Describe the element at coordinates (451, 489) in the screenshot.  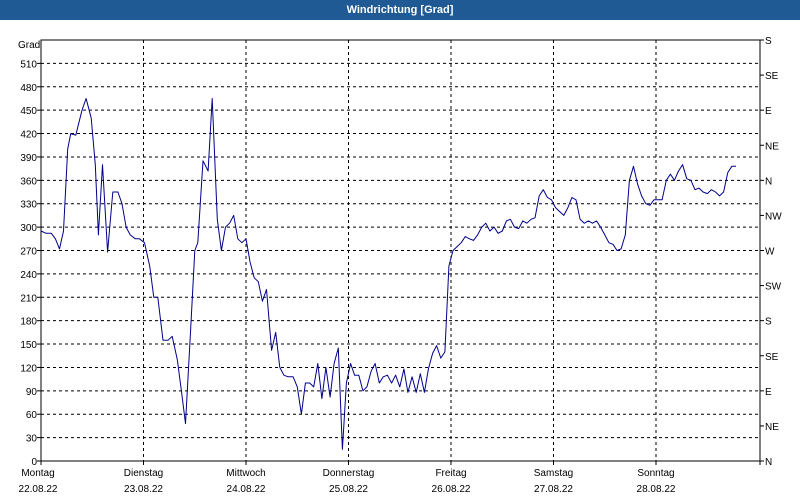
I see `x-tick-date: 26.08.22` at that location.